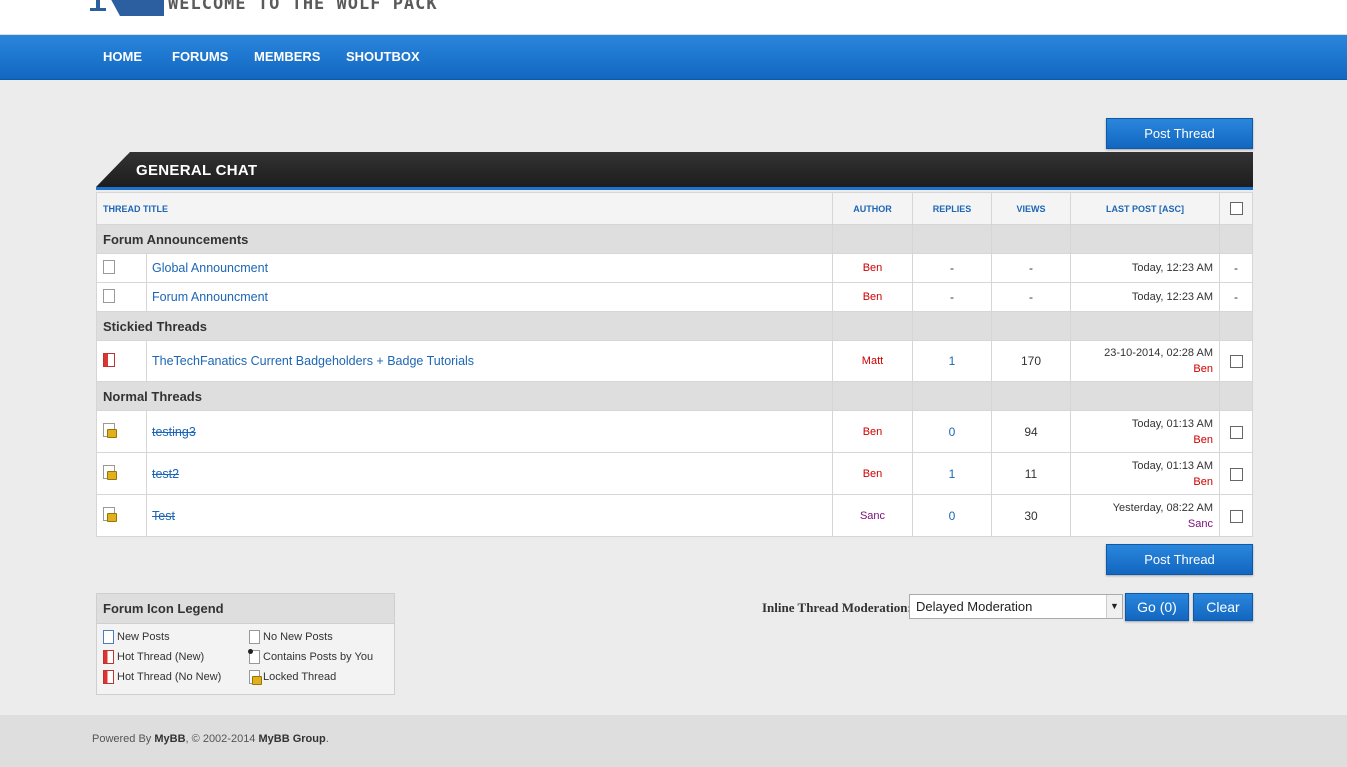  Describe the element at coordinates (108, 637) in the screenshot. I see `new-posts-icon` at that location.